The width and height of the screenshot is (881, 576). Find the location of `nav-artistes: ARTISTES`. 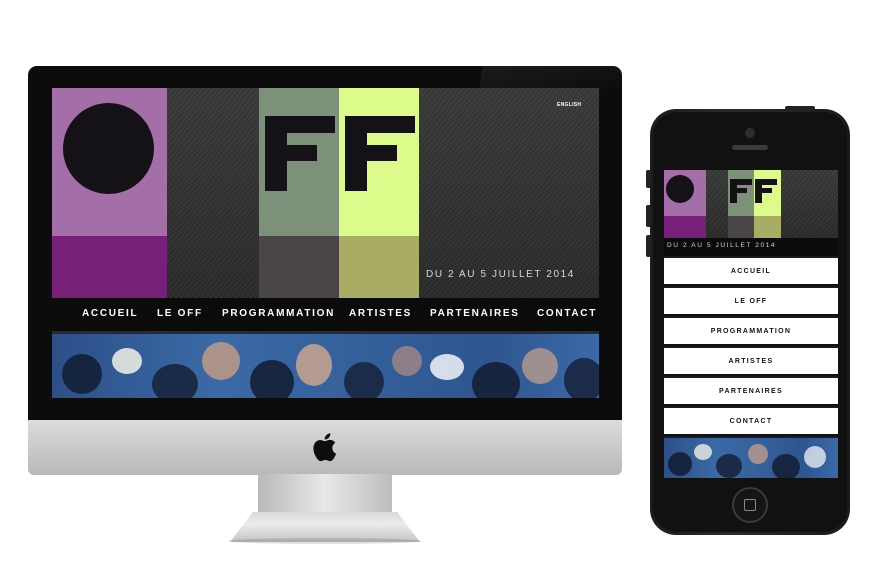

nav-artistes: ARTISTES is located at coordinates (380, 313).